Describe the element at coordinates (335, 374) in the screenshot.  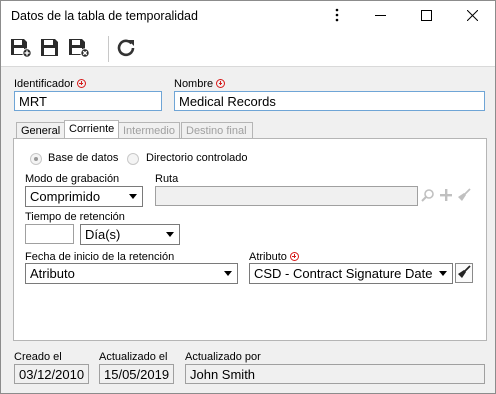
I see `actualizado-por-field: John Smith` at that location.